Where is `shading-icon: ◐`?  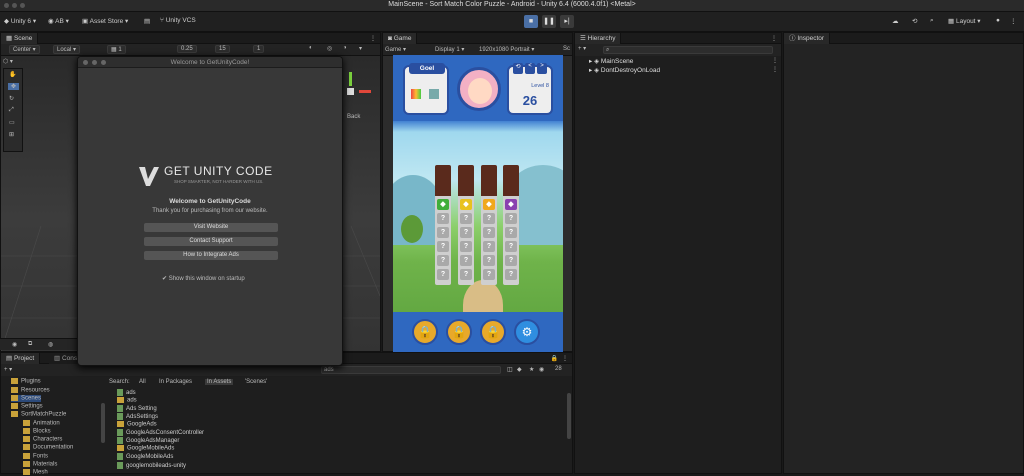
shading-icon: ◐ is located at coordinates (311, 48).